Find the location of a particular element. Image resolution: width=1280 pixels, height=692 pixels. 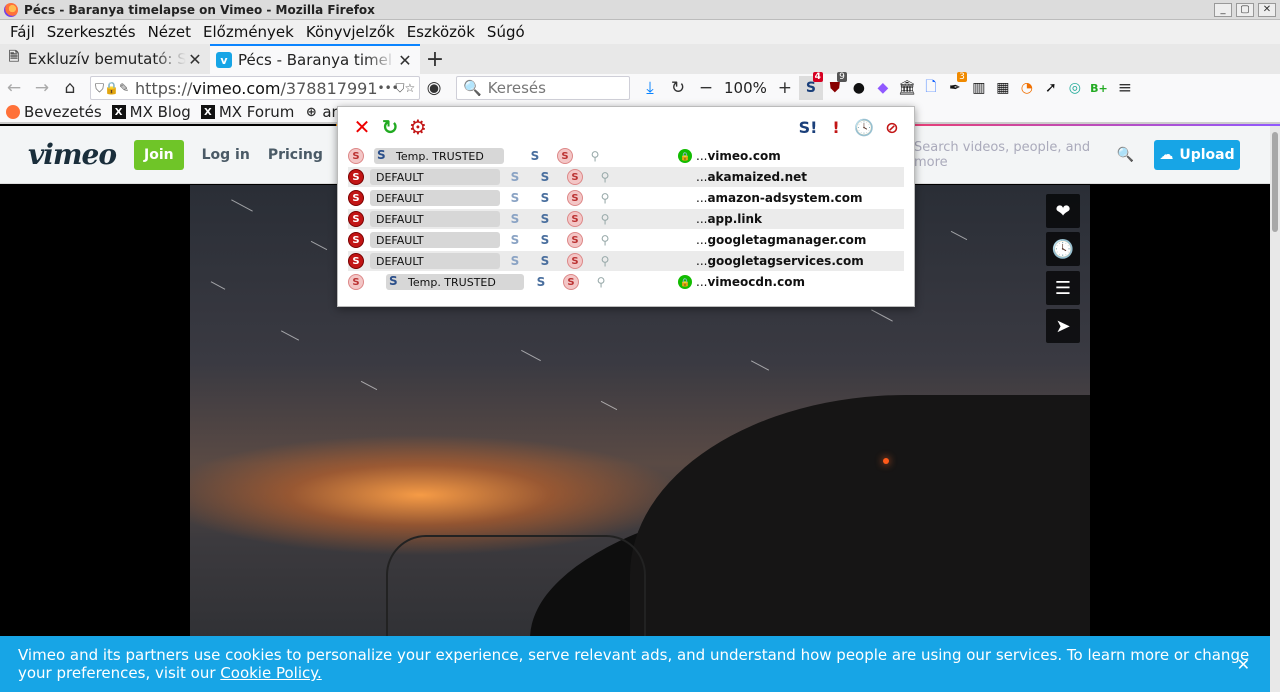

noscript-row: S S Temp. TRUSTED S S ⚲ 🔒 ...vimeocdn.com is located at coordinates (626, 282).